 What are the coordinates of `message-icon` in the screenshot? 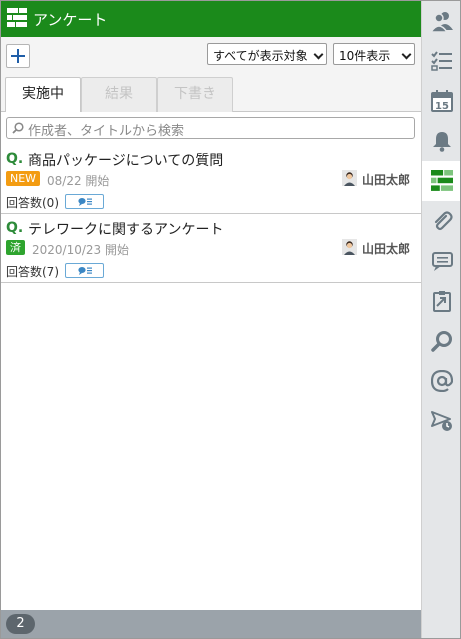 It's located at (442, 261).